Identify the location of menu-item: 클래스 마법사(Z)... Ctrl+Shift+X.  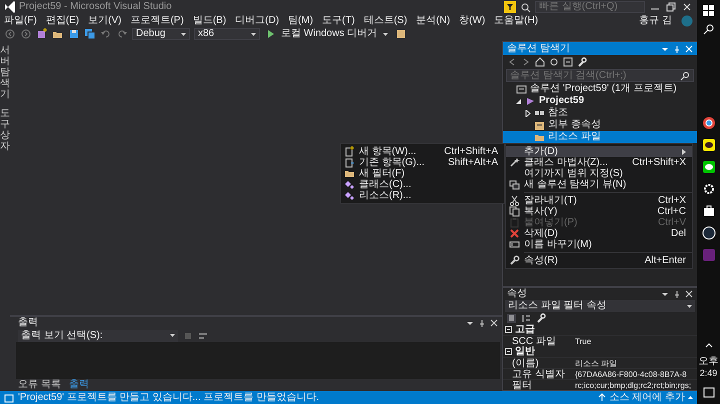
(599, 162).